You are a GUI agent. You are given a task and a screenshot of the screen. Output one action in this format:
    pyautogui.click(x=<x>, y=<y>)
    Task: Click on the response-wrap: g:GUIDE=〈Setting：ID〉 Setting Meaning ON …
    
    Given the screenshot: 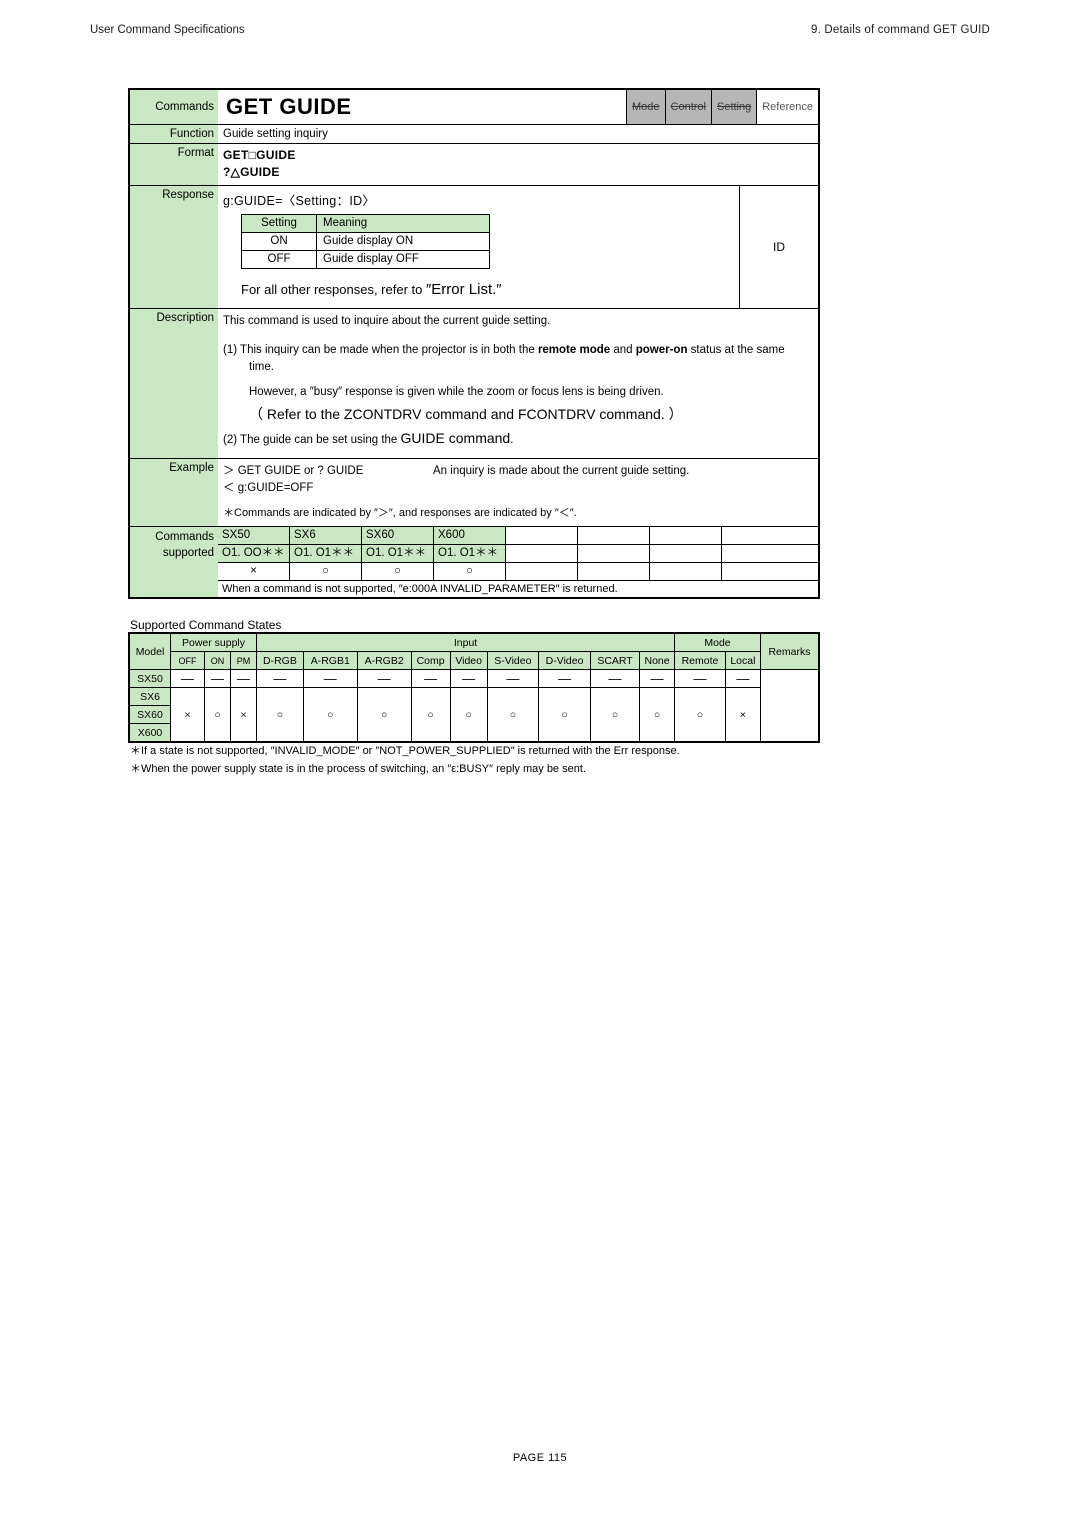 What is the action you would take?
    pyautogui.click(x=518, y=246)
    